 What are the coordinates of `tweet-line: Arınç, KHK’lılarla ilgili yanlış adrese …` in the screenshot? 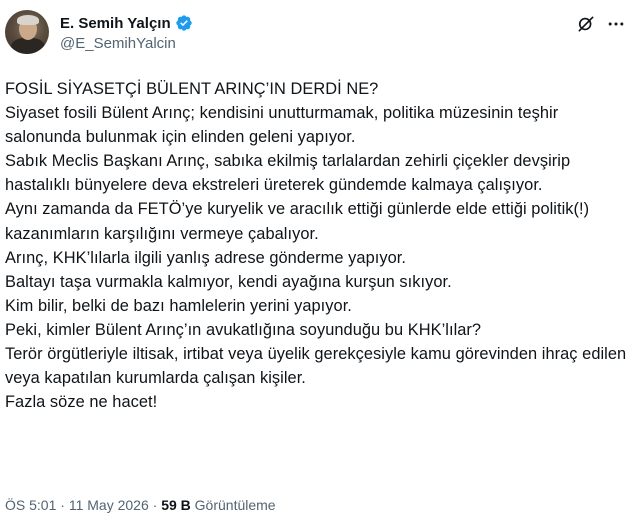 It's located at (205, 257).